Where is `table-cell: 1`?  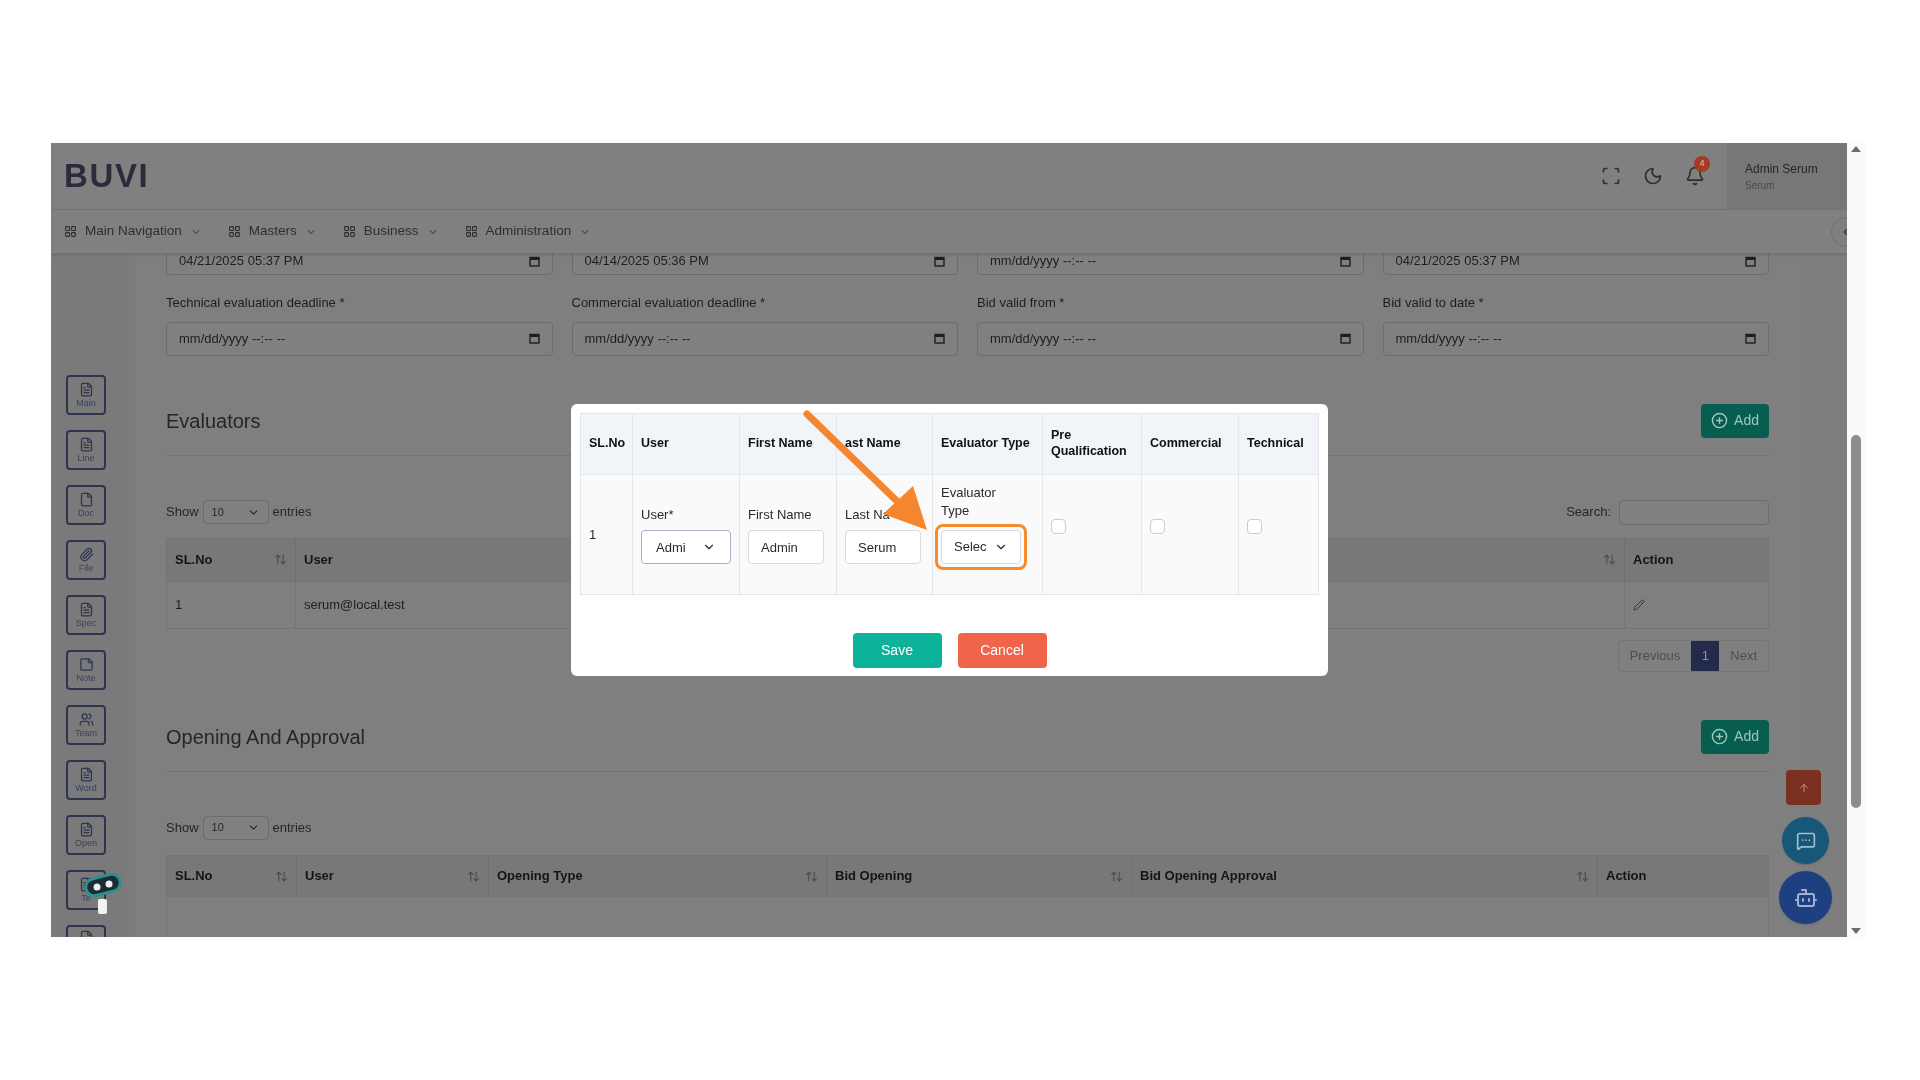
table-cell: 1 is located at coordinates (231, 604).